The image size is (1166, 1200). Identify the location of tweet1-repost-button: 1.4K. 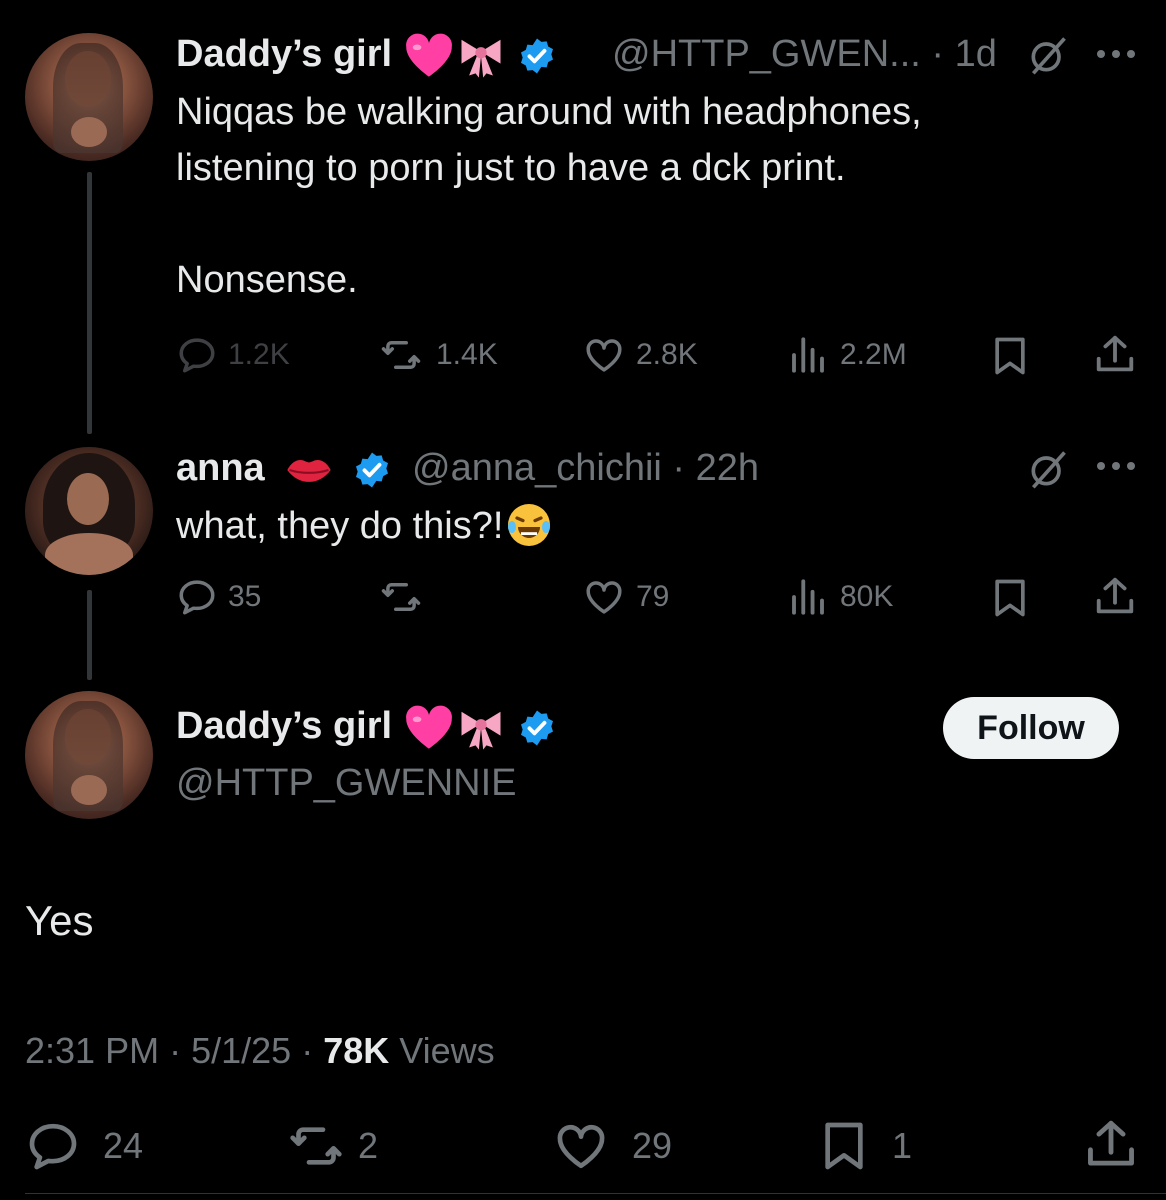
(437, 355).